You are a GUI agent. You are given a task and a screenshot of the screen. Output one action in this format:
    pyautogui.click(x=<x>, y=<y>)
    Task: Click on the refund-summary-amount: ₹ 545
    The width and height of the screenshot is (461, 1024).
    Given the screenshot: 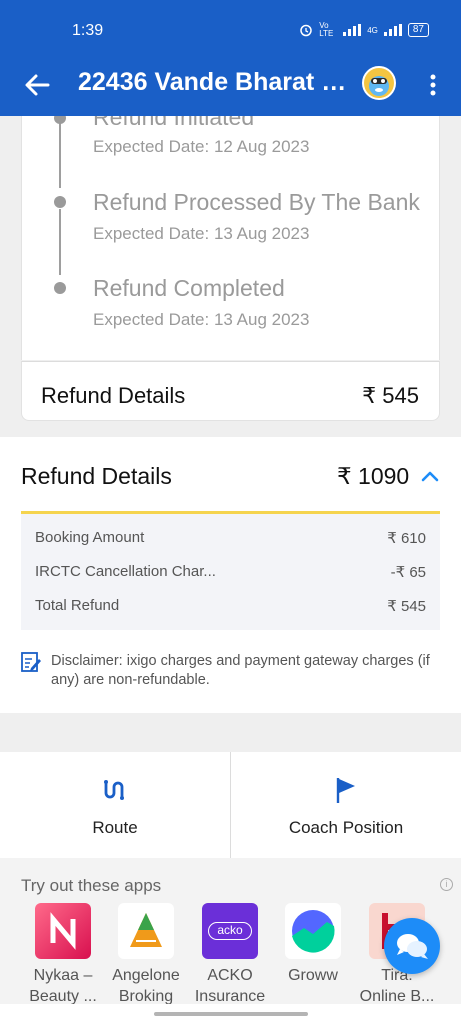 What is the action you would take?
    pyautogui.click(x=390, y=395)
    